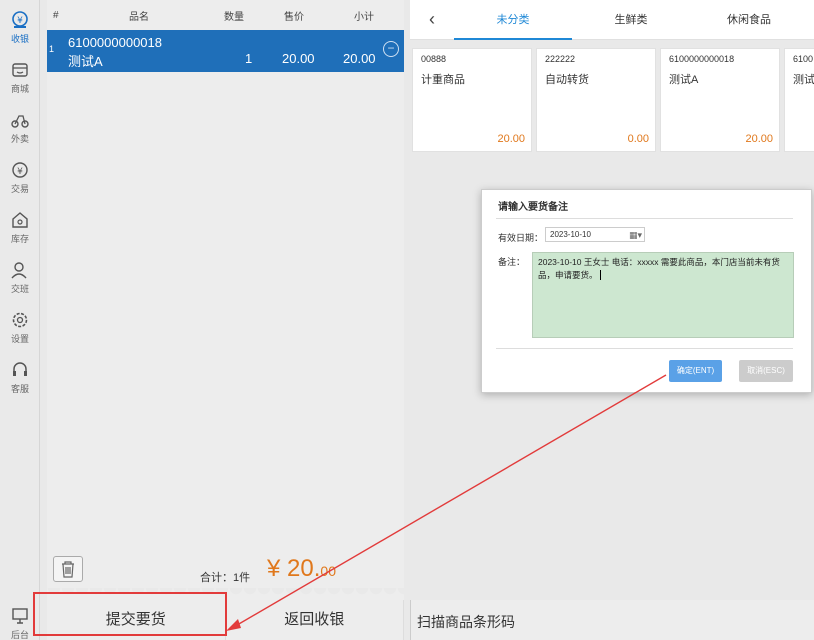 This screenshot has width=814, height=640. I want to click on sidebar-label-transaction: 交易, so click(19, 189).